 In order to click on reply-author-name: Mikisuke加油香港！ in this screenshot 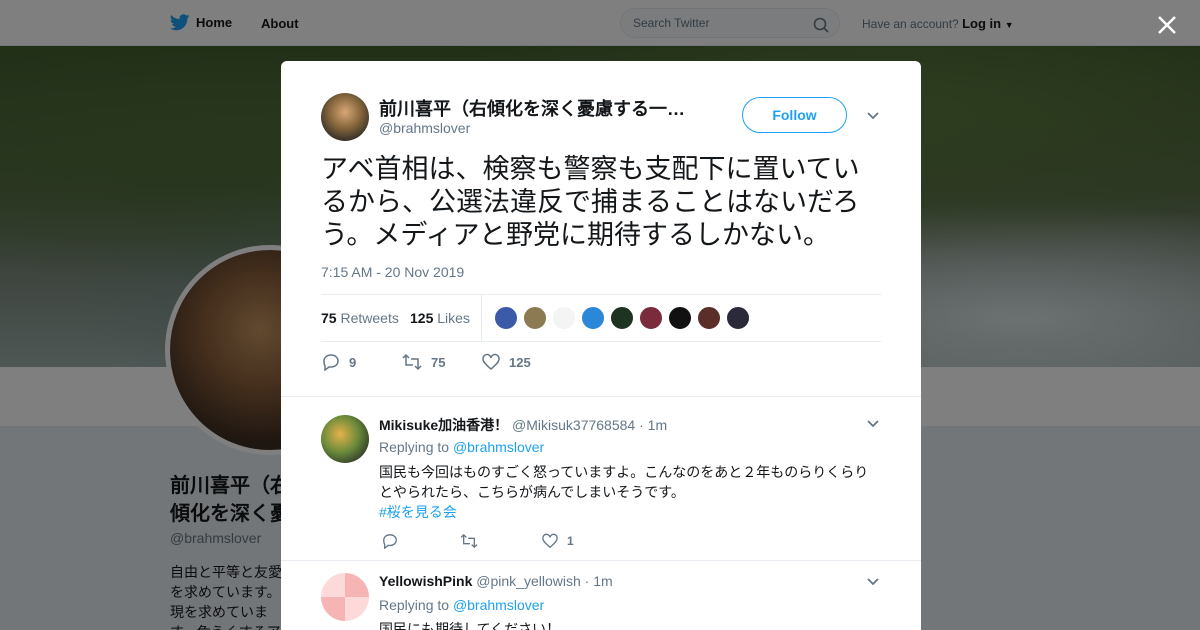, I will do `click(443, 425)`.